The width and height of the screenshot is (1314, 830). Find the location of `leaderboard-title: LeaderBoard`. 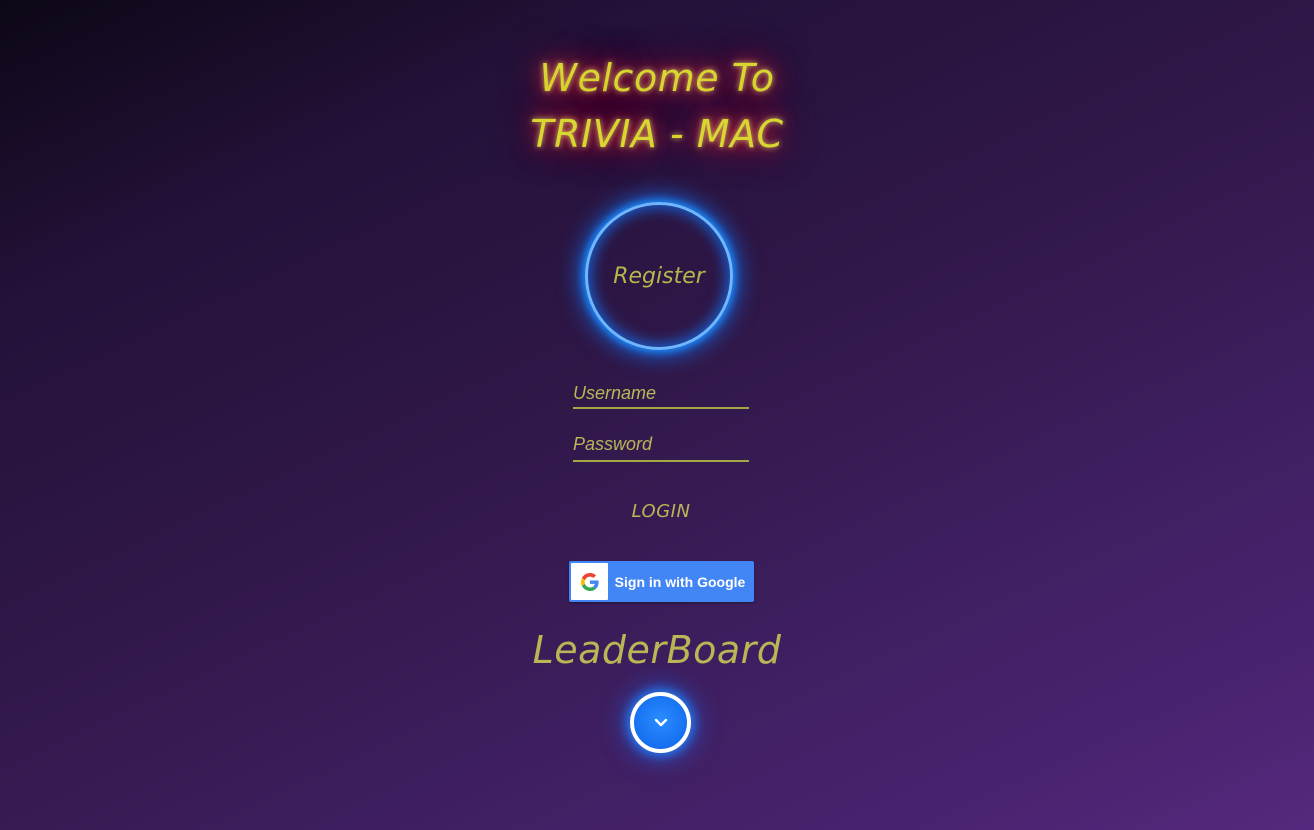

leaderboard-title: LeaderBoard is located at coordinates (657, 650).